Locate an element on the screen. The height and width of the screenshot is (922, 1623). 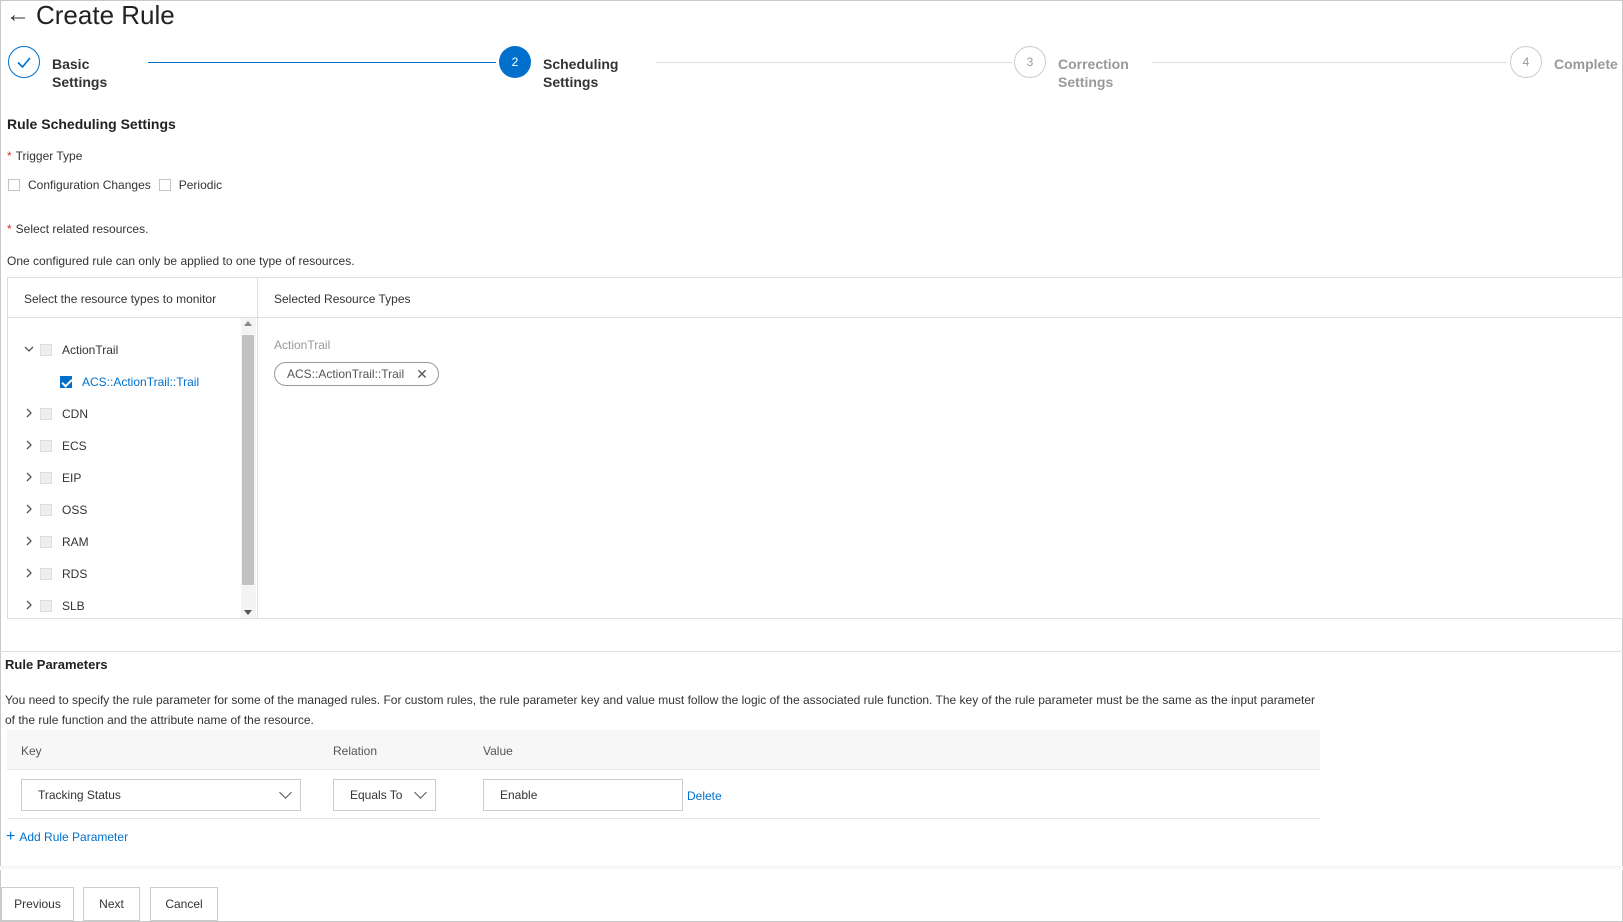
option-label: Configuration Changes is located at coordinates (89, 185).